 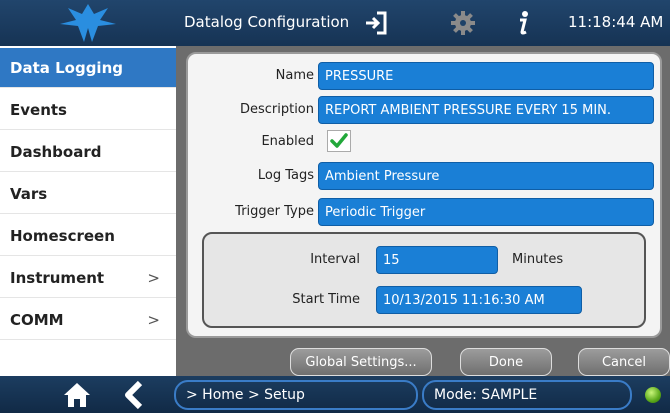 What do you see at coordinates (479, 300) in the screenshot?
I see `start-time-field: 10/13/2015 11:16:30 AM` at bounding box center [479, 300].